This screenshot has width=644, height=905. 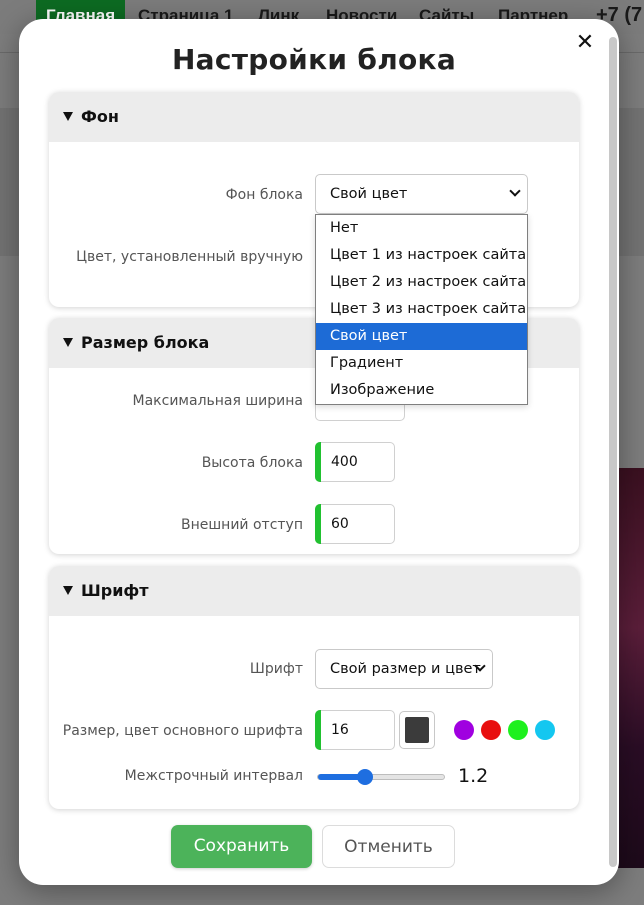 I want to click on line-height-slider, so click(x=381, y=777).